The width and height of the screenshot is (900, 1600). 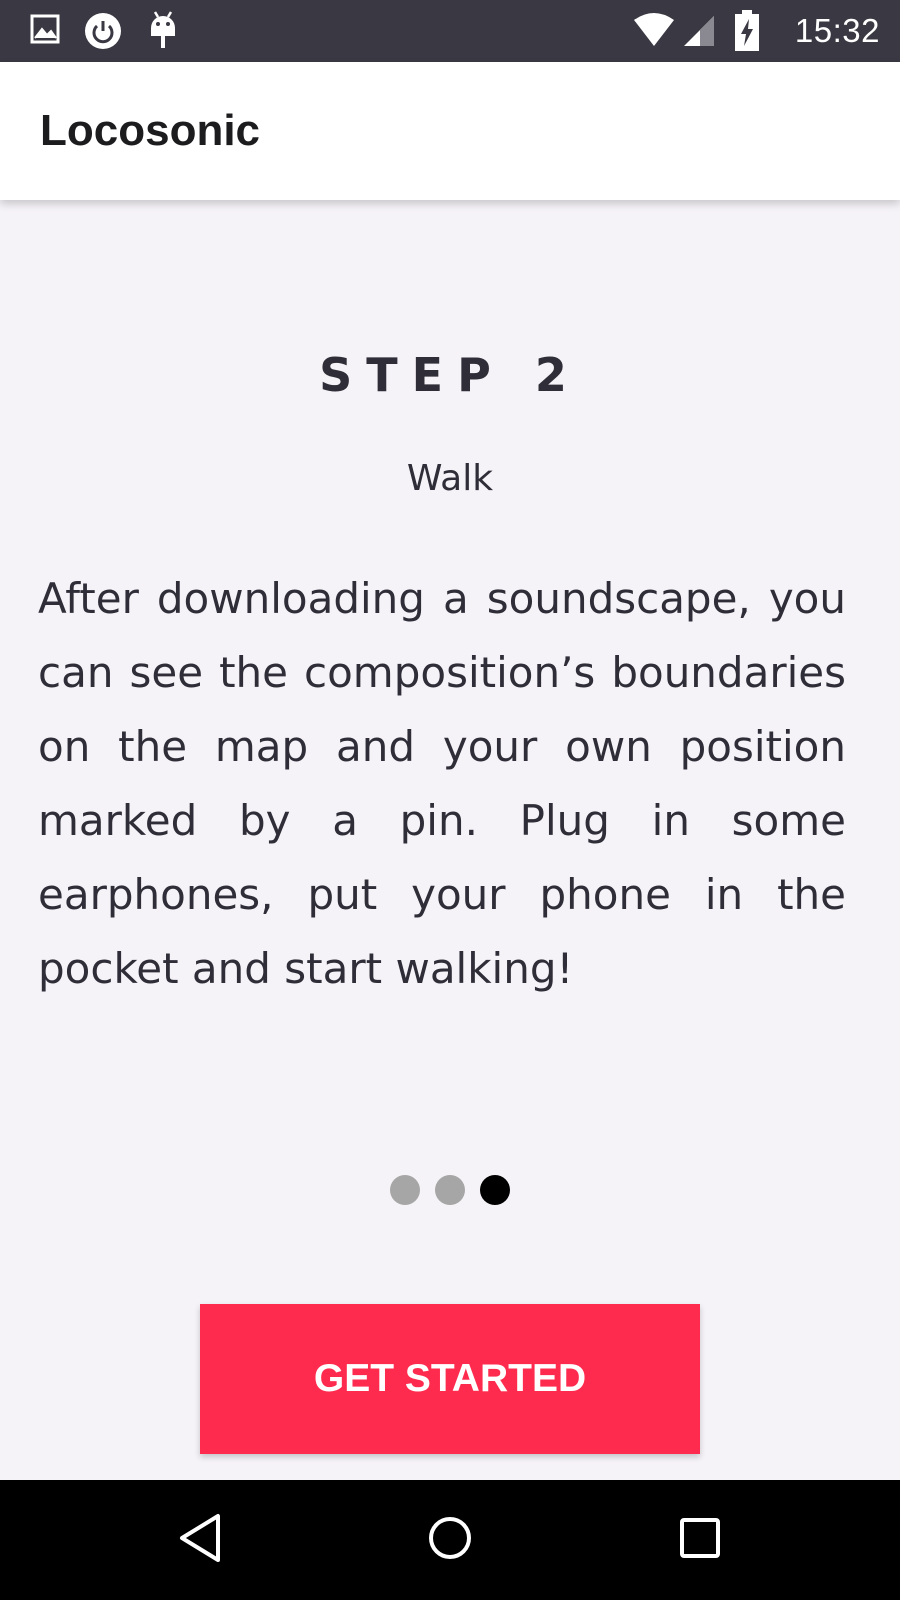 What do you see at coordinates (495, 1190) in the screenshot?
I see `page-dot-3-active` at bounding box center [495, 1190].